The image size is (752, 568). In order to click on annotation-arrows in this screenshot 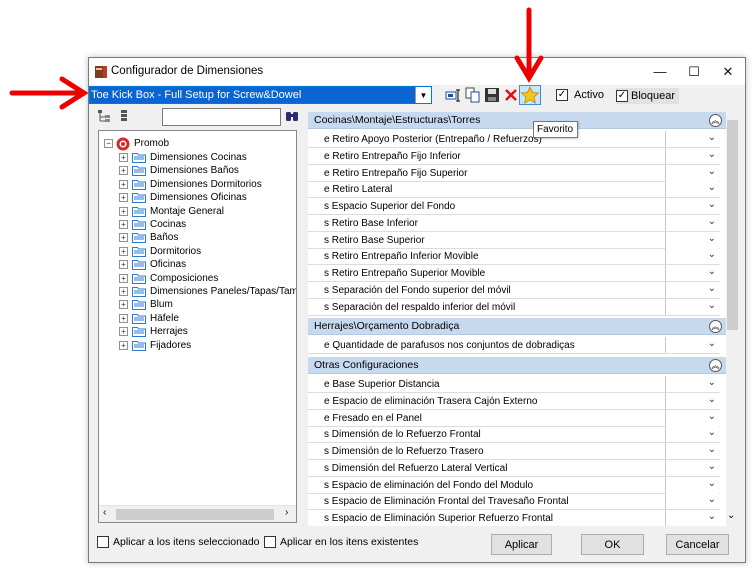, I will do `click(276, 58)`.